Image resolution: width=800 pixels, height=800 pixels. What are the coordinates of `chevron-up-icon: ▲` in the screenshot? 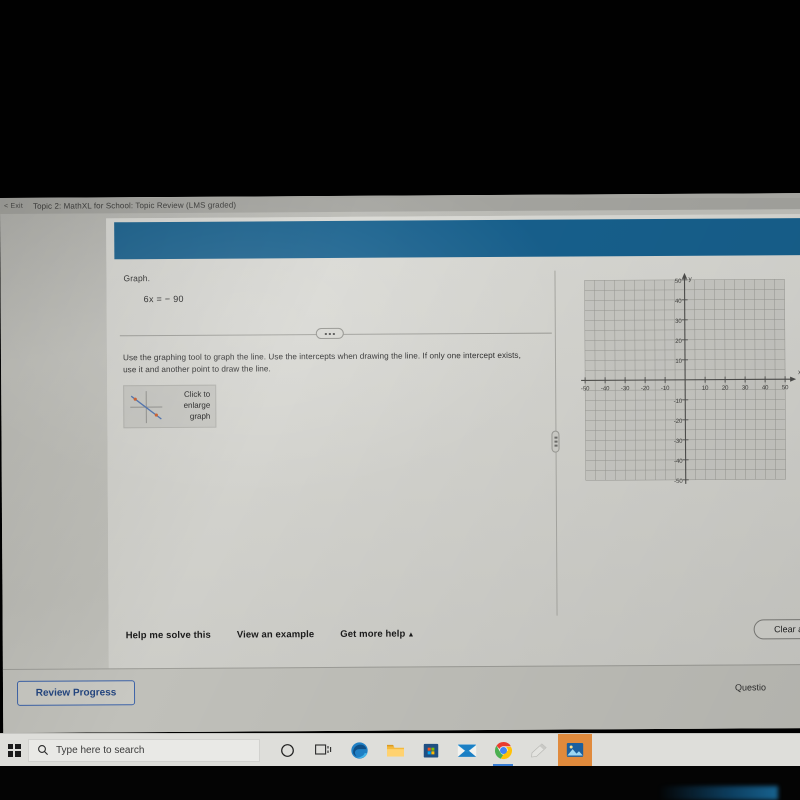 It's located at (411, 635).